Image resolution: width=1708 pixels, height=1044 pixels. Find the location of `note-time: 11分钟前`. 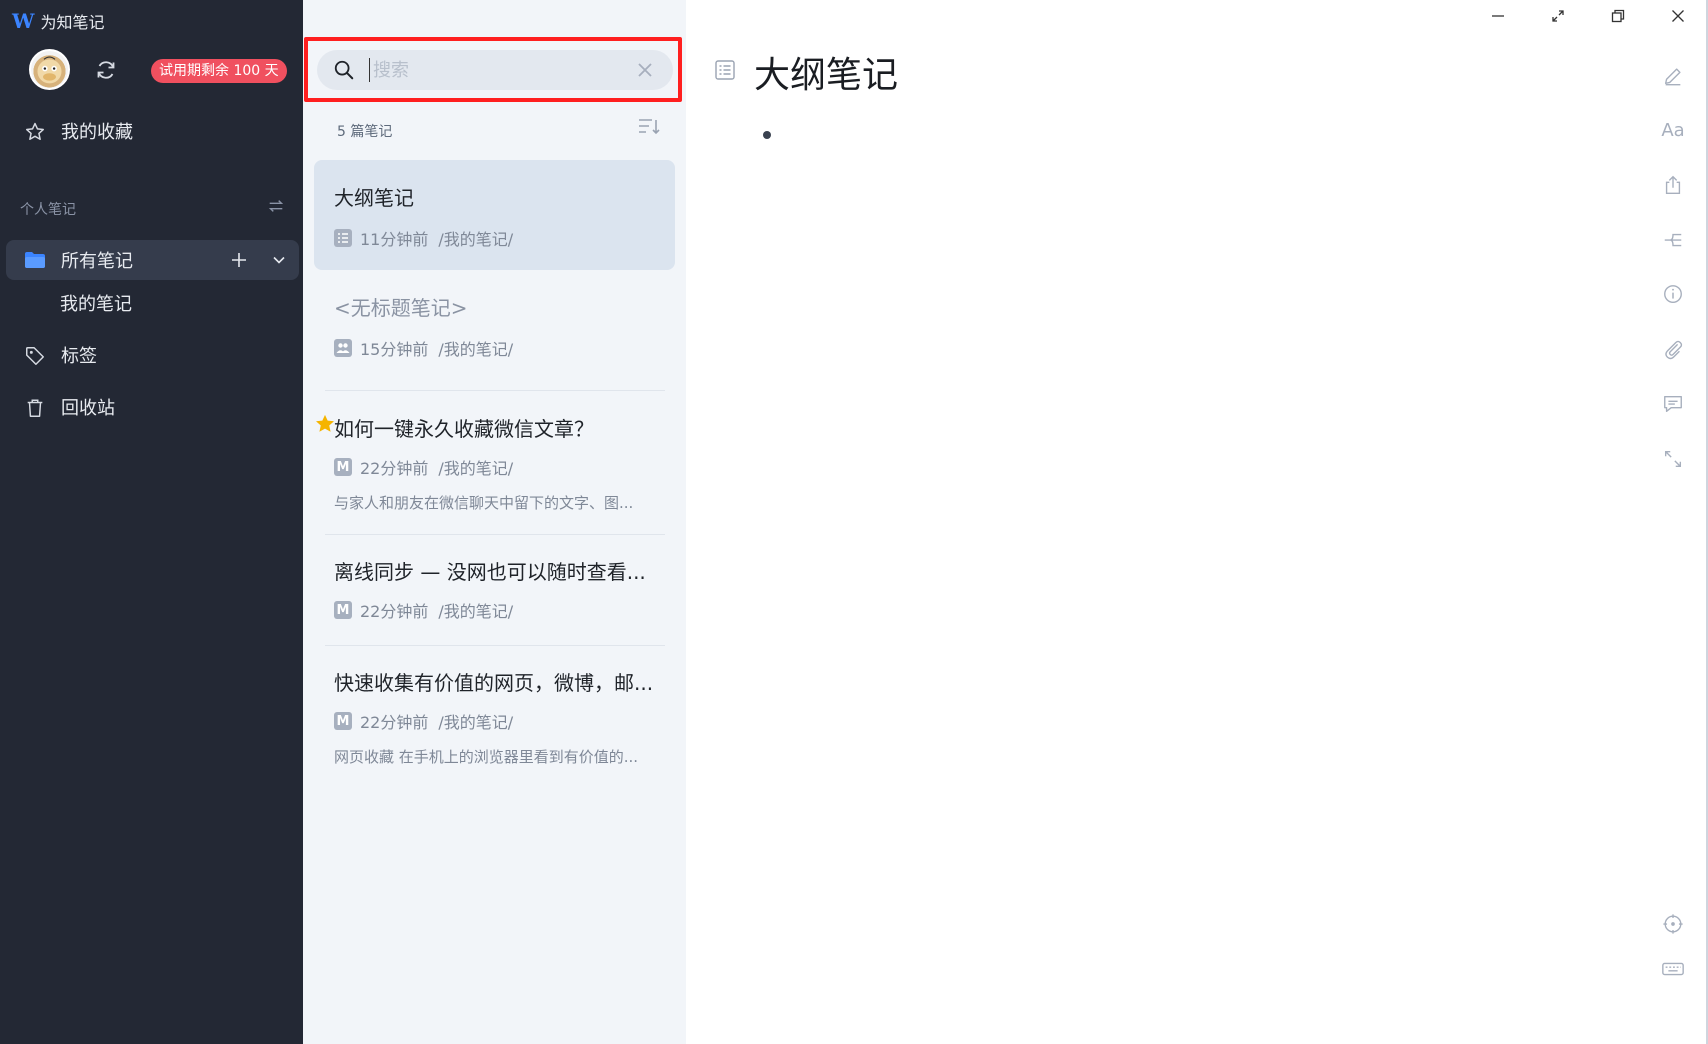

note-time: 11分钟前 is located at coordinates (394, 239).